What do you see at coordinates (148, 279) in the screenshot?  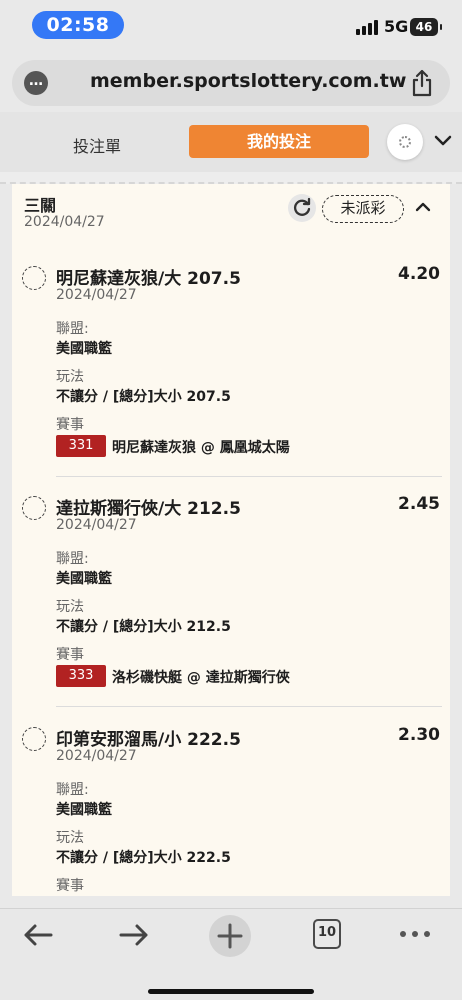 I see `bet-selection: 明尼蘇達灰狼/大 207.5` at bounding box center [148, 279].